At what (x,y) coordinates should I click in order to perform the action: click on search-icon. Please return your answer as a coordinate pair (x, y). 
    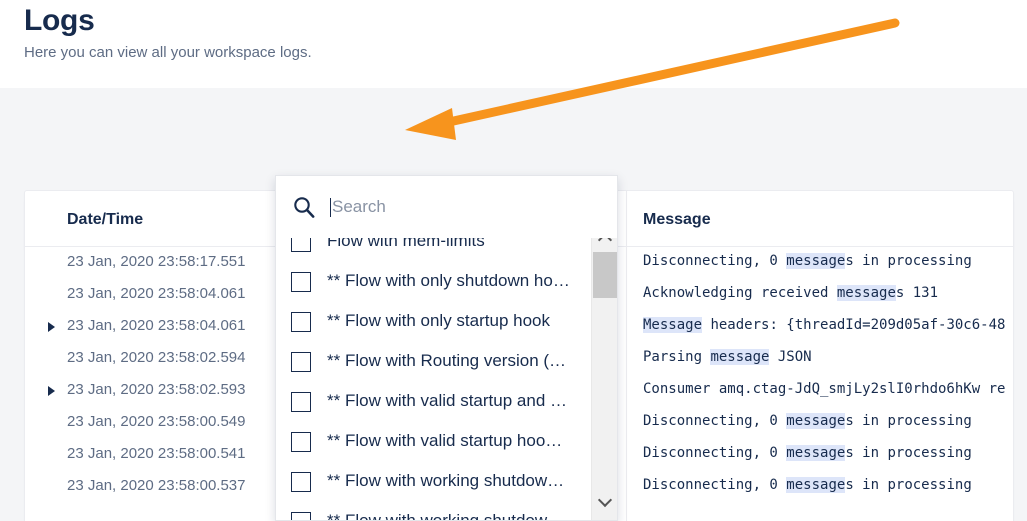
    Looking at the image, I should click on (304, 207).